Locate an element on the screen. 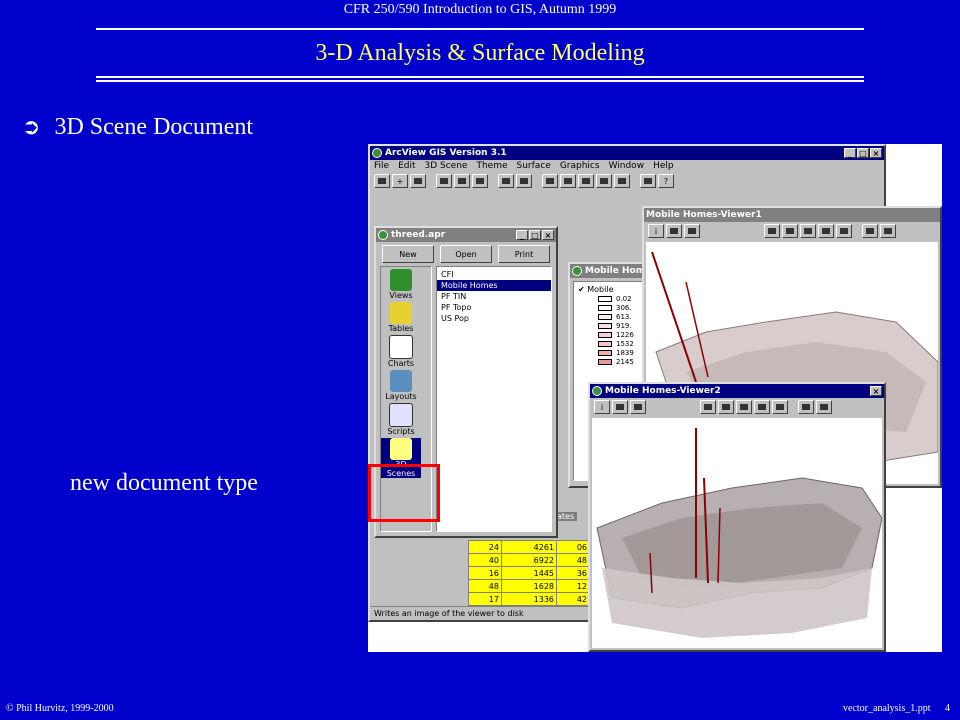 This screenshot has height=720, width=960. menu-surface: Surface is located at coordinates (534, 166).